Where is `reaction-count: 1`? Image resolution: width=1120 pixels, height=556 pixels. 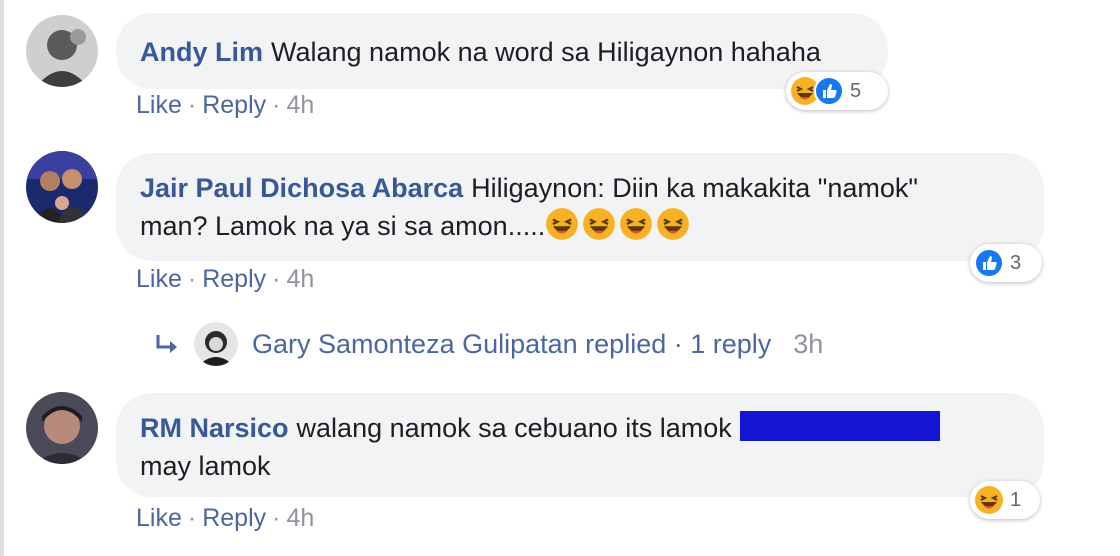 reaction-count: 1 is located at coordinates (1016, 499).